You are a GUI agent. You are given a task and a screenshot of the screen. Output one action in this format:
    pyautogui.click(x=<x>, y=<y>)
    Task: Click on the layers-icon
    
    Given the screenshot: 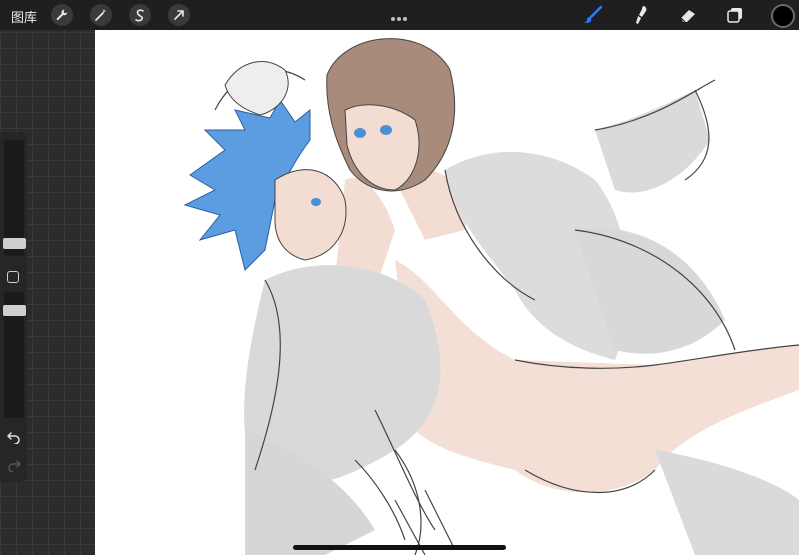 What is the action you would take?
    pyautogui.click(x=735, y=15)
    